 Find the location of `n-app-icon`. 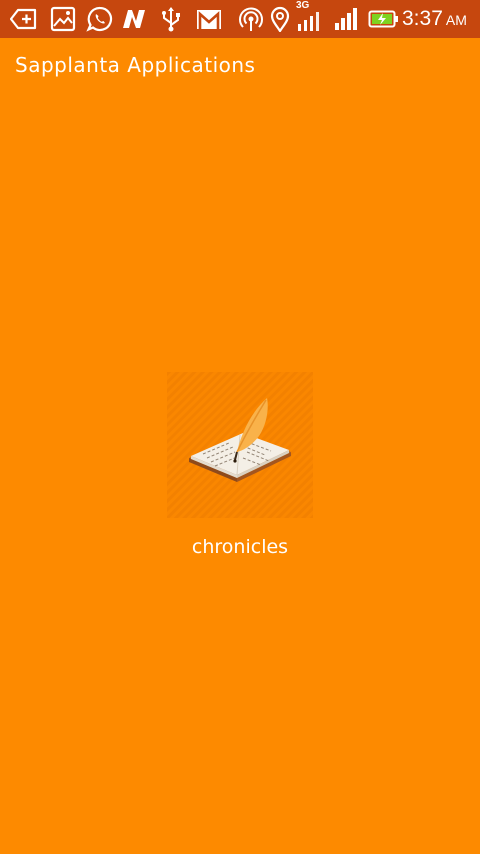

n-app-icon is located at coordinates (134, 19).